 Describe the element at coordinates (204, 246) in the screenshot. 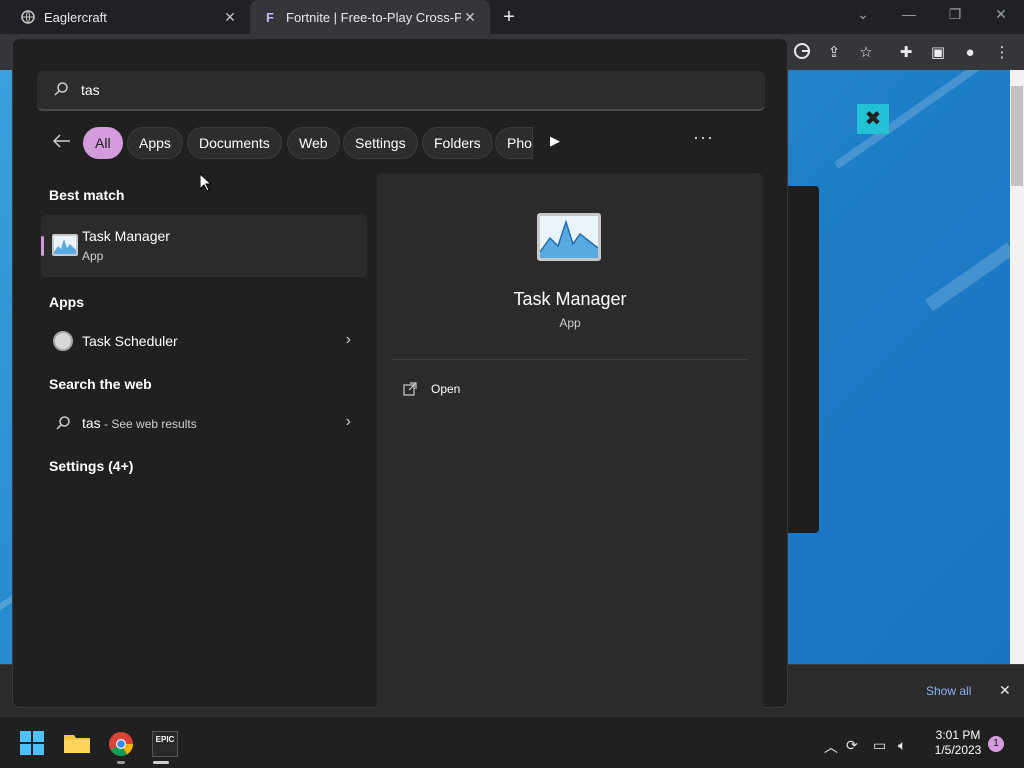

I see `best-match-item: Task Manager App` at that location.